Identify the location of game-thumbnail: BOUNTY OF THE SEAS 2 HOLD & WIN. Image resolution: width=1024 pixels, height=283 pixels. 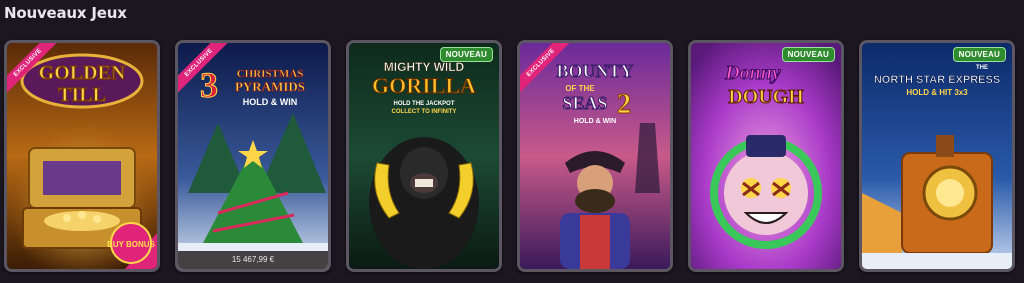
(595, 156).